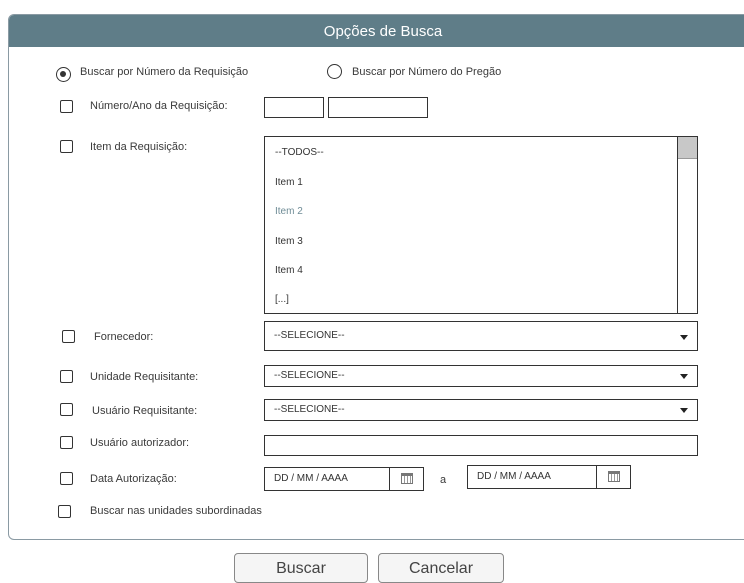  I want to click on cancel-button: Cancelar, so click(441, 568).